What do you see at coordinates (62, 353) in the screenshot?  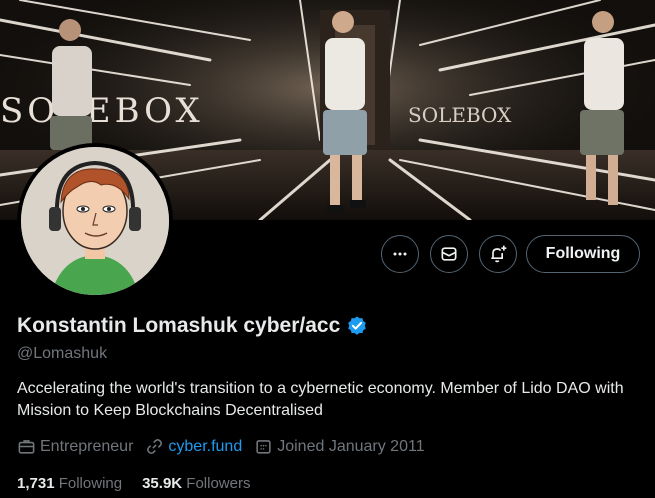 I see `profile-handle: @Lomashuk` at bounding box center [62, 353].